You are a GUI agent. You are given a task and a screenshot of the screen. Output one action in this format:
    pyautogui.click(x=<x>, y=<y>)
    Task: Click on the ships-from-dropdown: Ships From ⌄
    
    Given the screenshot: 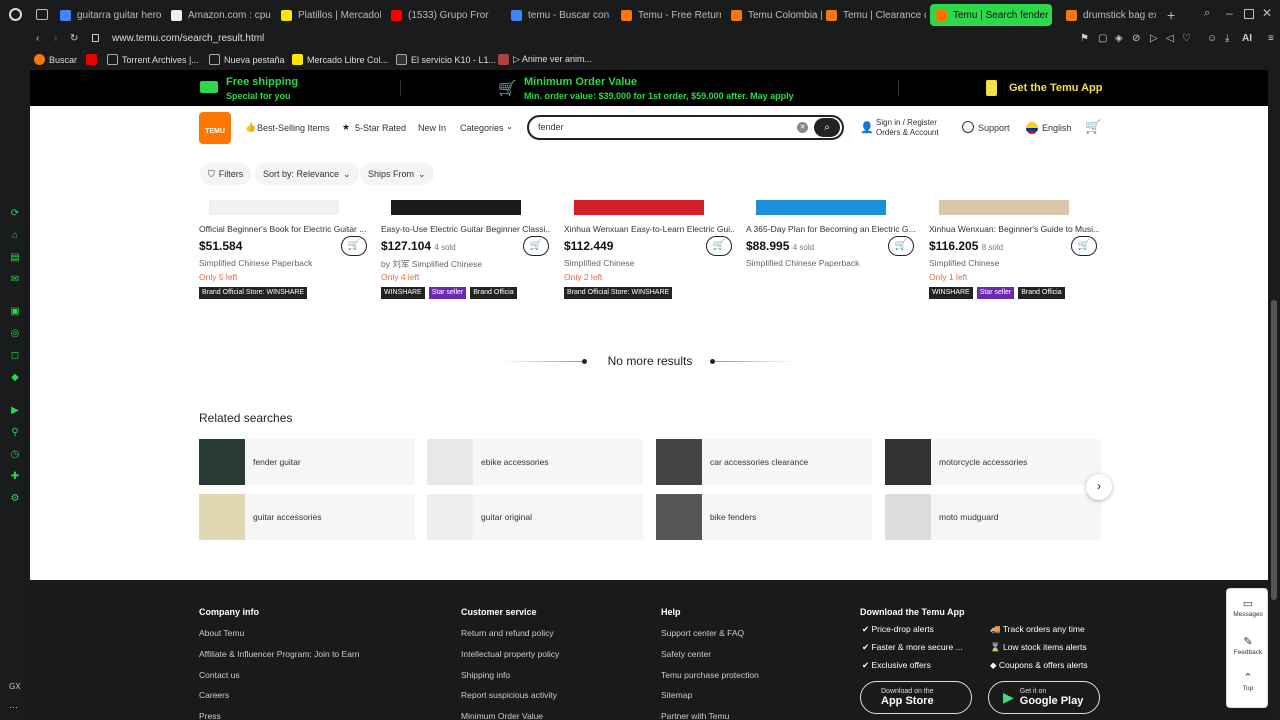 What is the action you would take?
    pyautogui.click(x=397, y=174)
    